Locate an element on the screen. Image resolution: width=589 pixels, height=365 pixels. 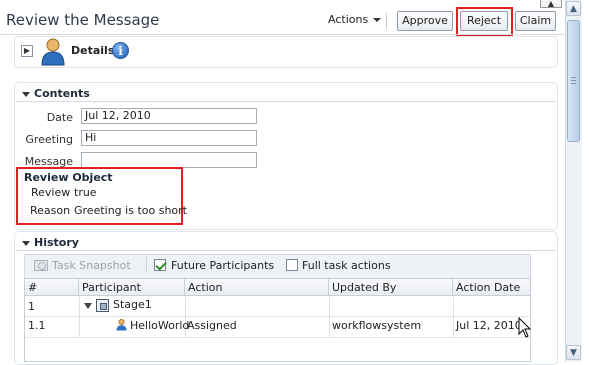
window-restore-icon: ▲ is located at coordinates (551, 4).